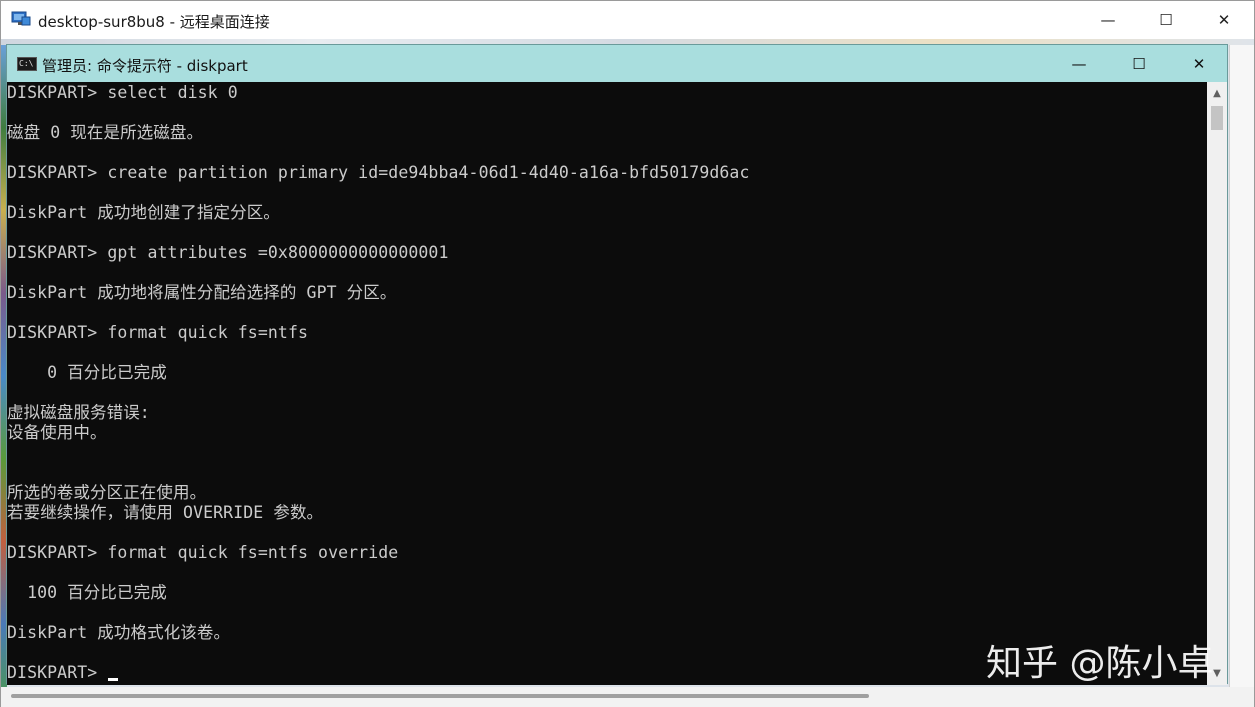 This screenshot has height=707, width=1255. I want to click on scrollbar-thumb, so click(1217, 118).